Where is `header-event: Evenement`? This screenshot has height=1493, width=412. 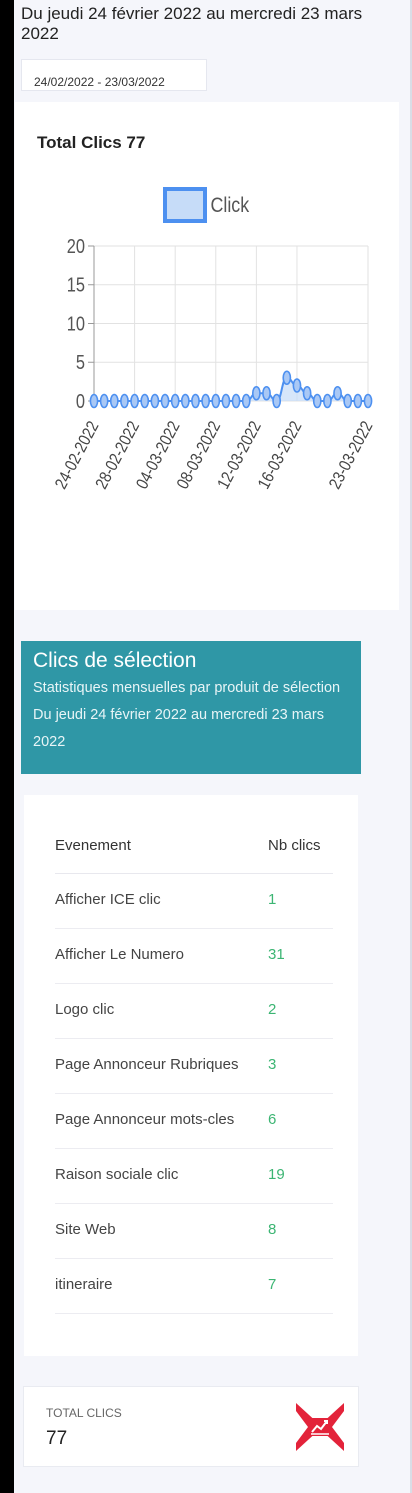
header-event: Evenement is located at coordinates (93, 845).